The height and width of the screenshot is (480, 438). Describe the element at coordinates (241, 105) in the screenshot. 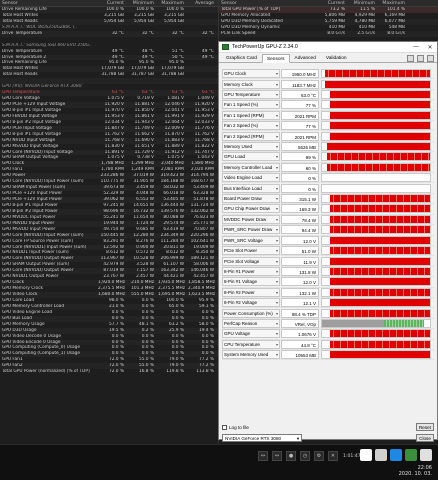

I see `sensor-label: Fan 1 Speed (%)` at that location.